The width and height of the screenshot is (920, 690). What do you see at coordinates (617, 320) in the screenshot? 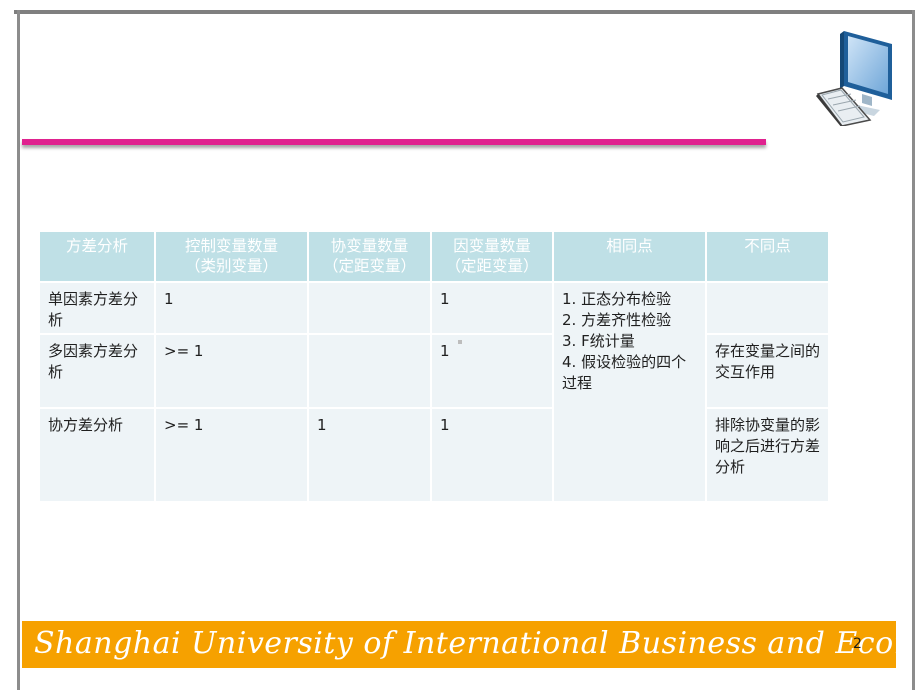
I see `similarity-item: 2. 方差齐性检验` at bounding box center [617, 320].